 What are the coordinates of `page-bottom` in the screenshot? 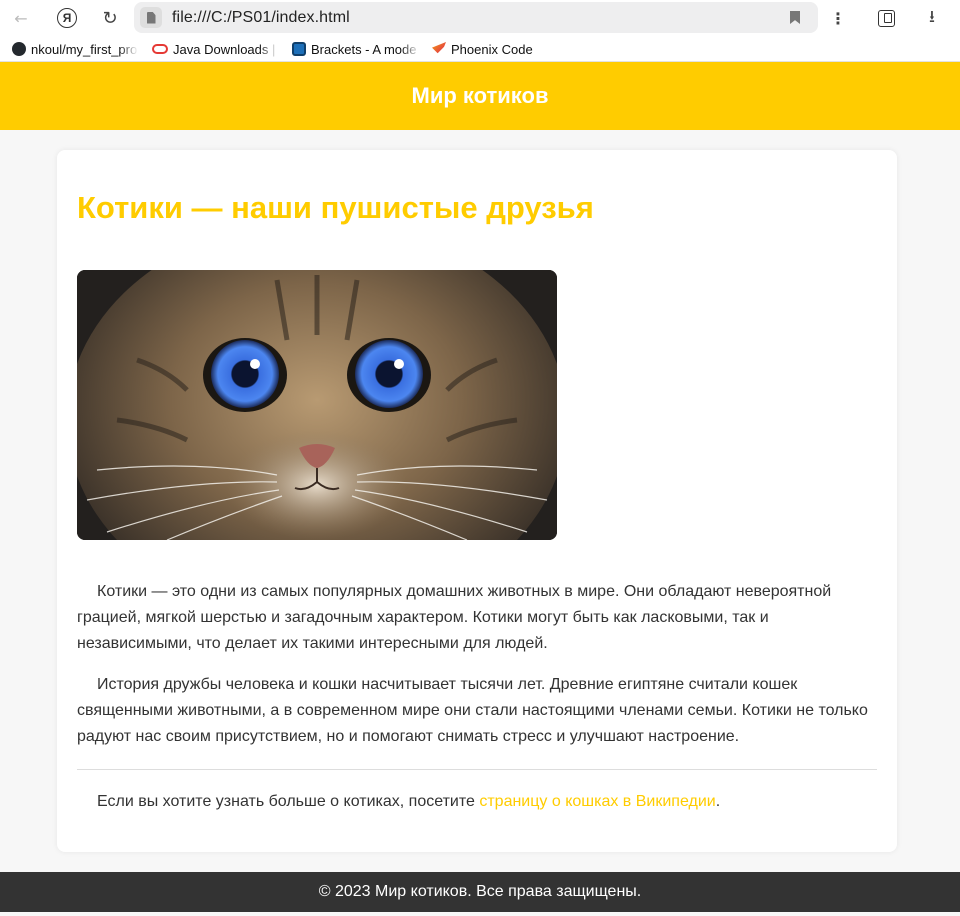 It's located at (480, 914).